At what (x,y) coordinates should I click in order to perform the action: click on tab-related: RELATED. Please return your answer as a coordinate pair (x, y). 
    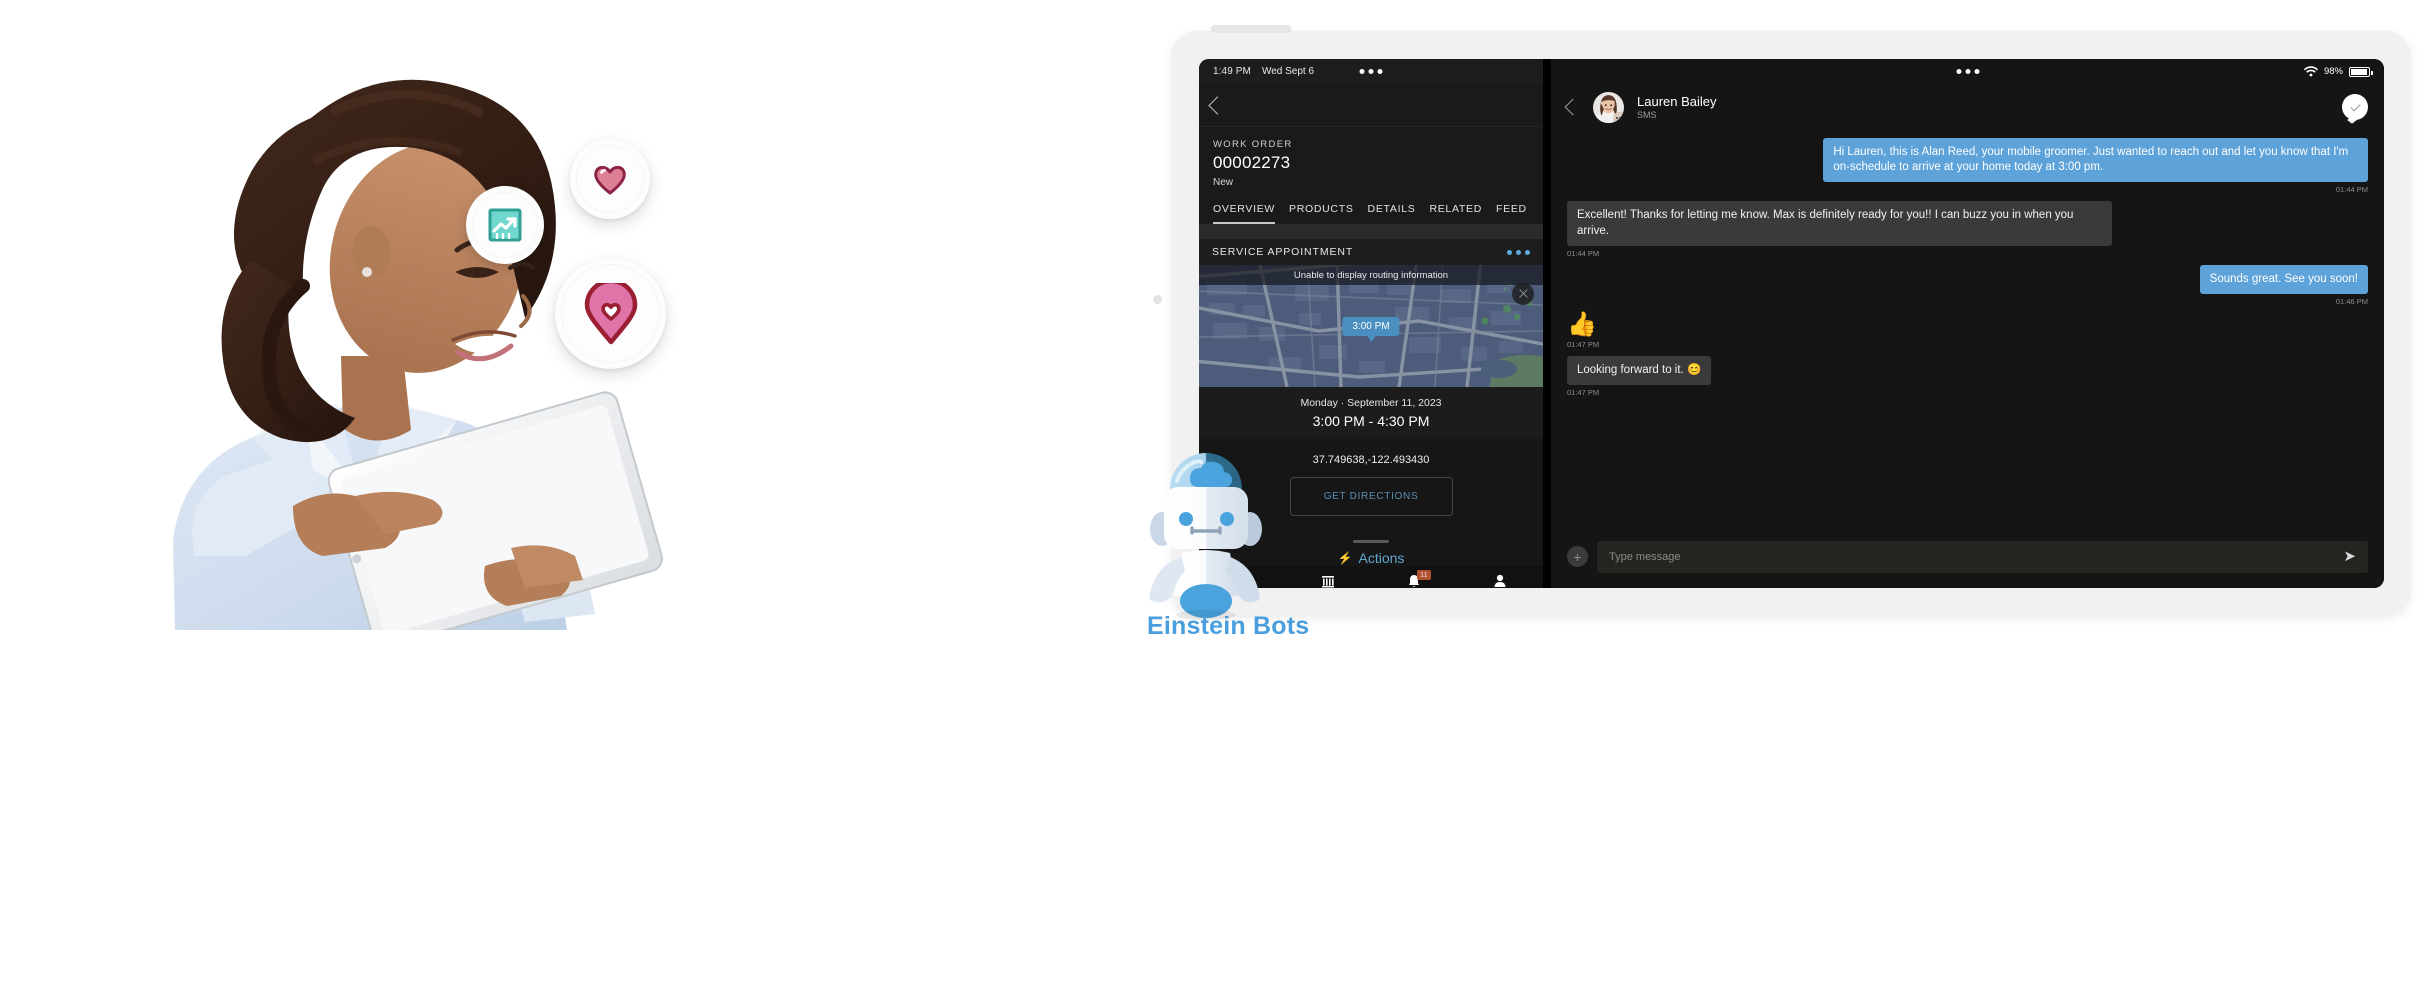
    Looking at the image, I should click on (1455, 210).